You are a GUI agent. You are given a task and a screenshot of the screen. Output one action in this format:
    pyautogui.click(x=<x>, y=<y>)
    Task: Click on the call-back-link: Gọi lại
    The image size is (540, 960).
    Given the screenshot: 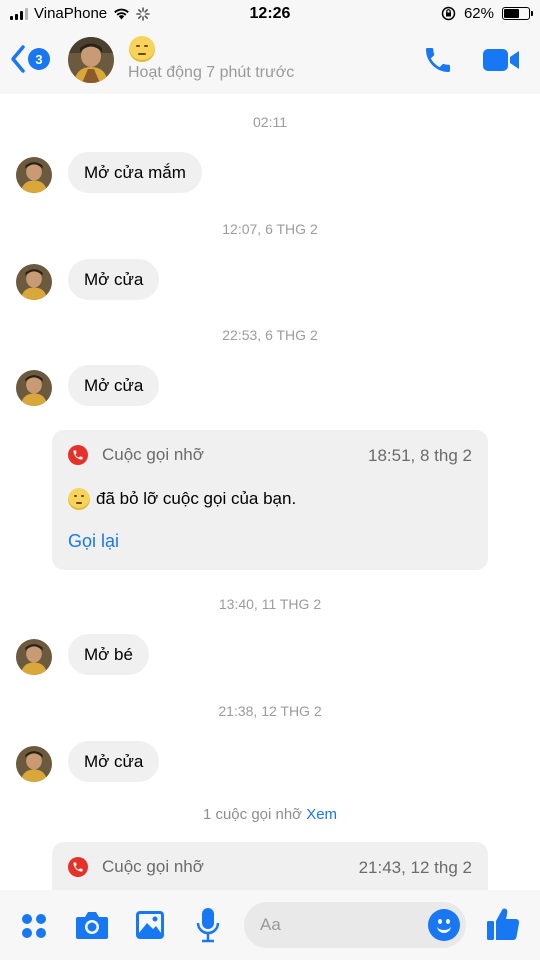 What is the action you would take?
    pyautogui.click(x=93, y=541)
    